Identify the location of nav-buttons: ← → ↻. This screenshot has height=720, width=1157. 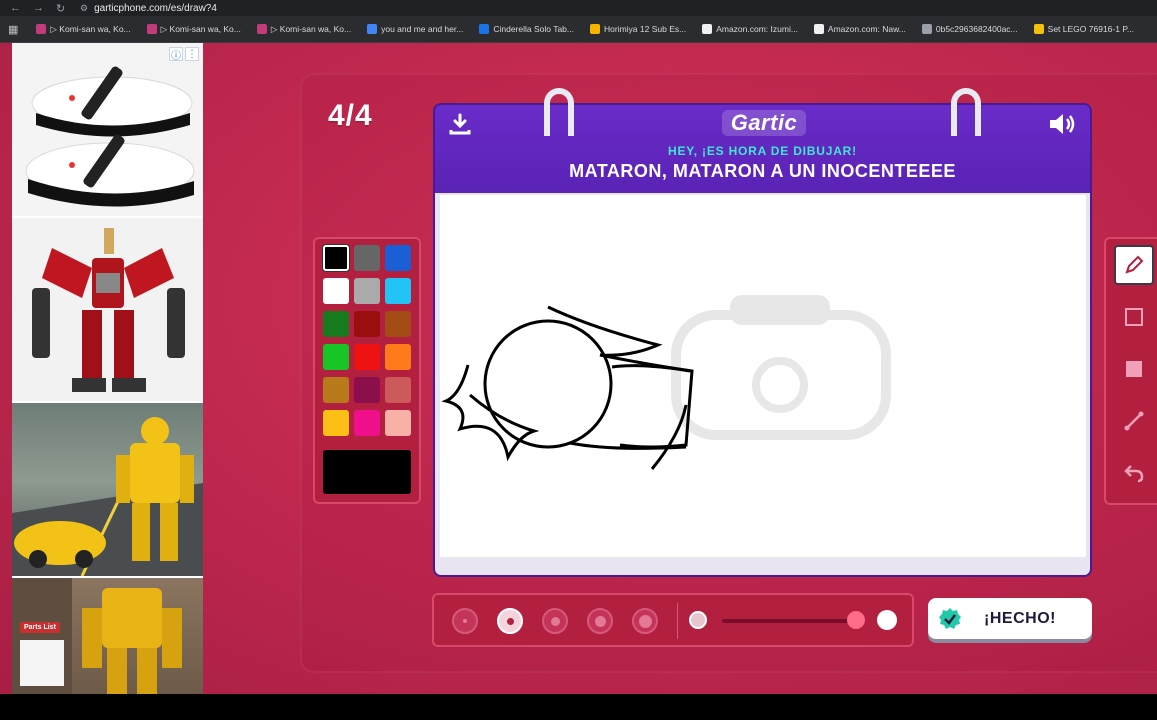
(40, 8).